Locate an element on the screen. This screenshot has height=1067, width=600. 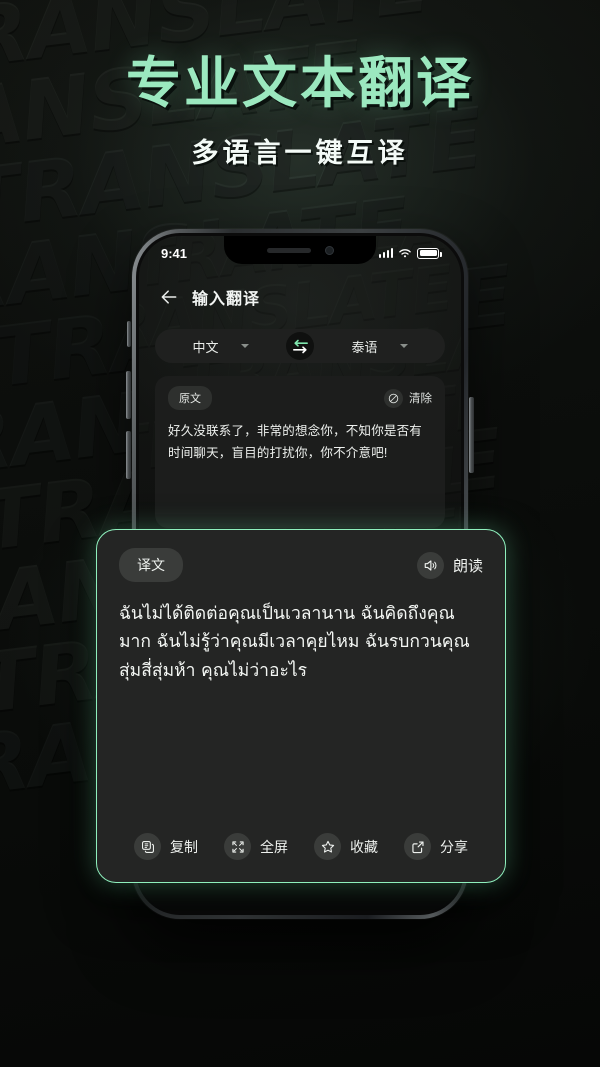
star-icon is located at coordinates (327, 846).